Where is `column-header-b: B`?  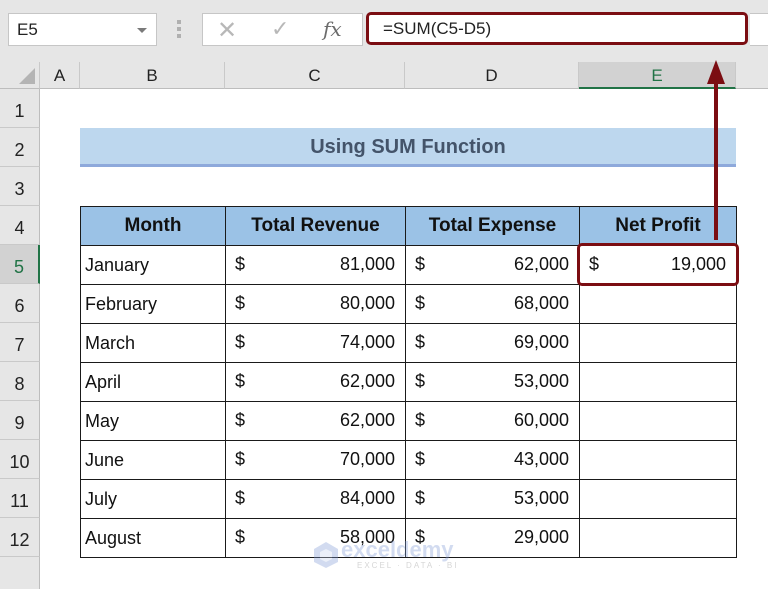
column-header-b: B is located at coordinates (152, 75).